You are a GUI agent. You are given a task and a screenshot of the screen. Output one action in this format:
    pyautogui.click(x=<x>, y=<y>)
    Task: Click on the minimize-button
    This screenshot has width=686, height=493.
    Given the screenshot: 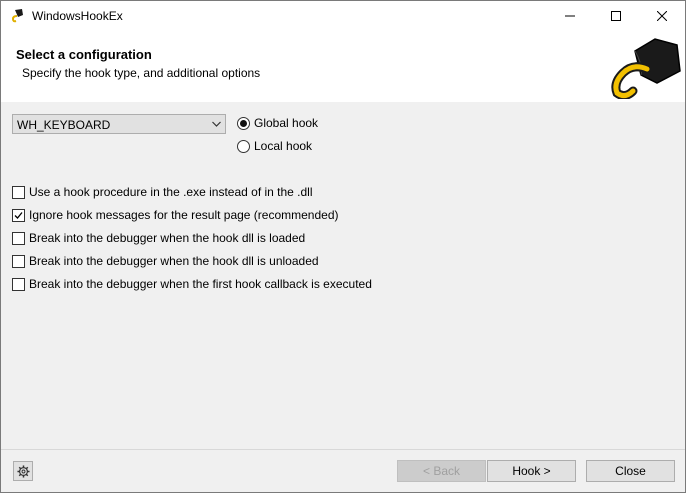 What is the action you would take?
    pyautogui.click(x=570, y=16)
    